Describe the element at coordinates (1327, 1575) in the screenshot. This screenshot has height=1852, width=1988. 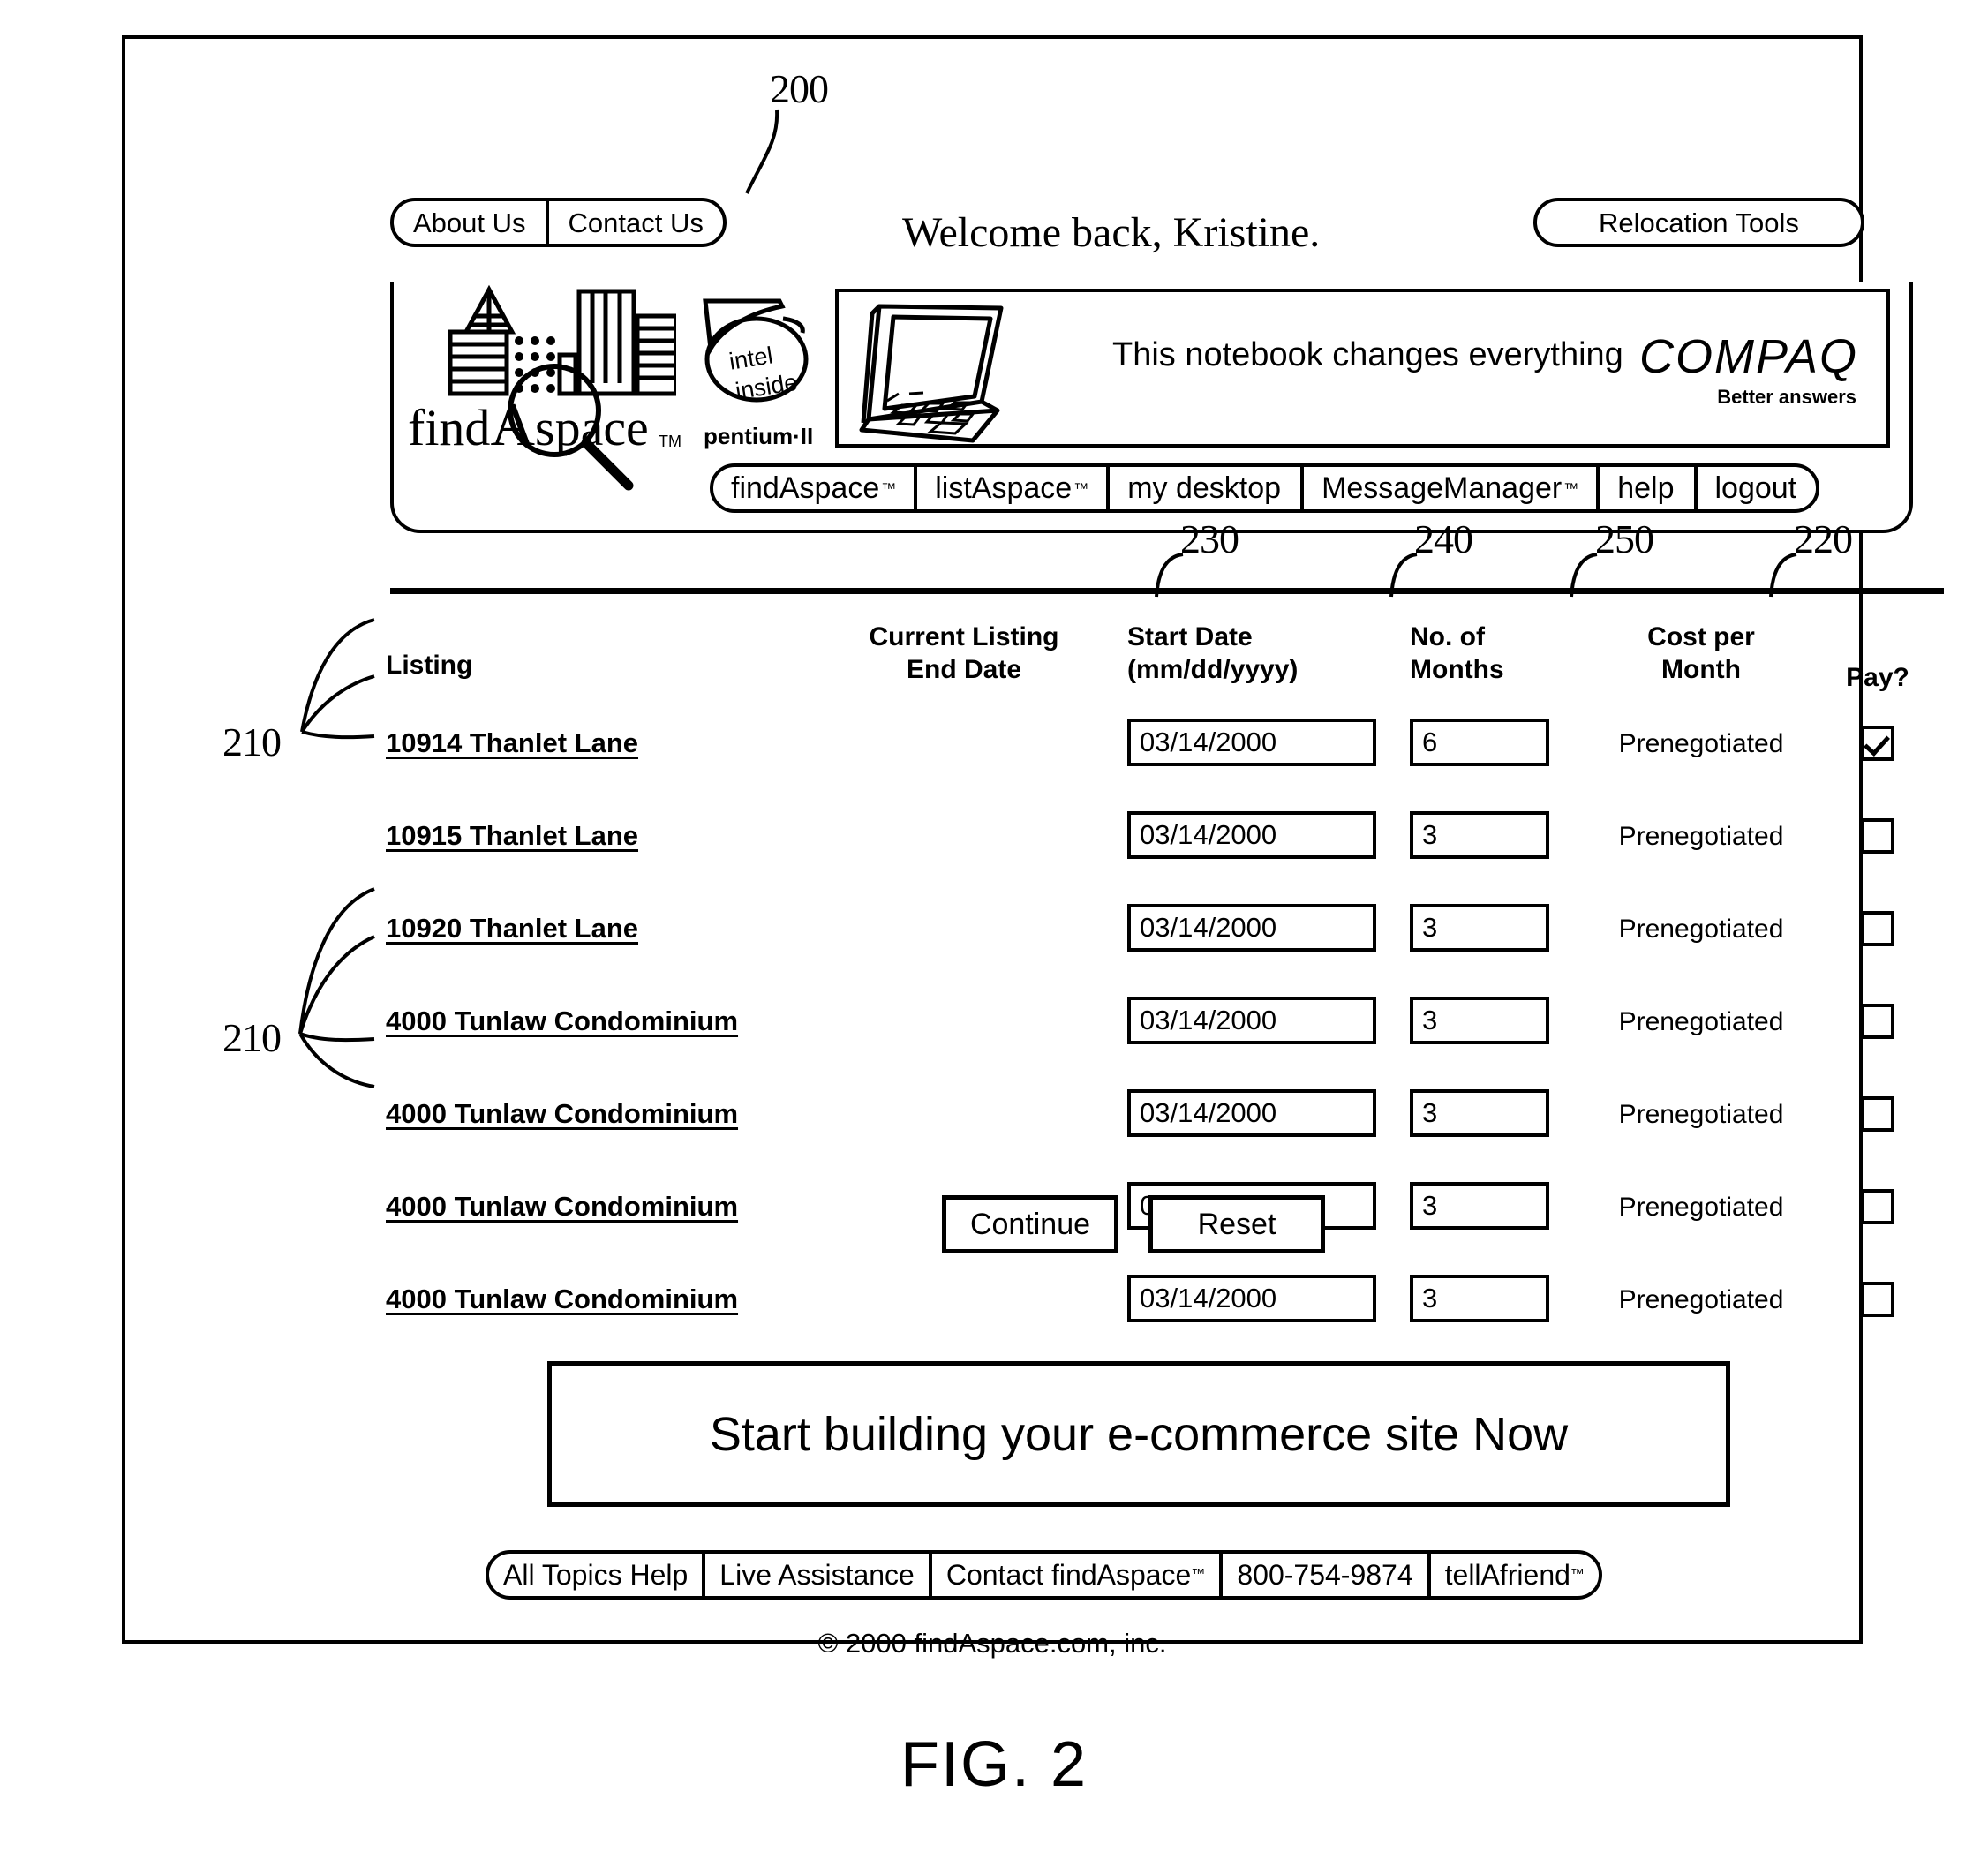
I see `footer-phone-number: 800-754-9874` at that location.